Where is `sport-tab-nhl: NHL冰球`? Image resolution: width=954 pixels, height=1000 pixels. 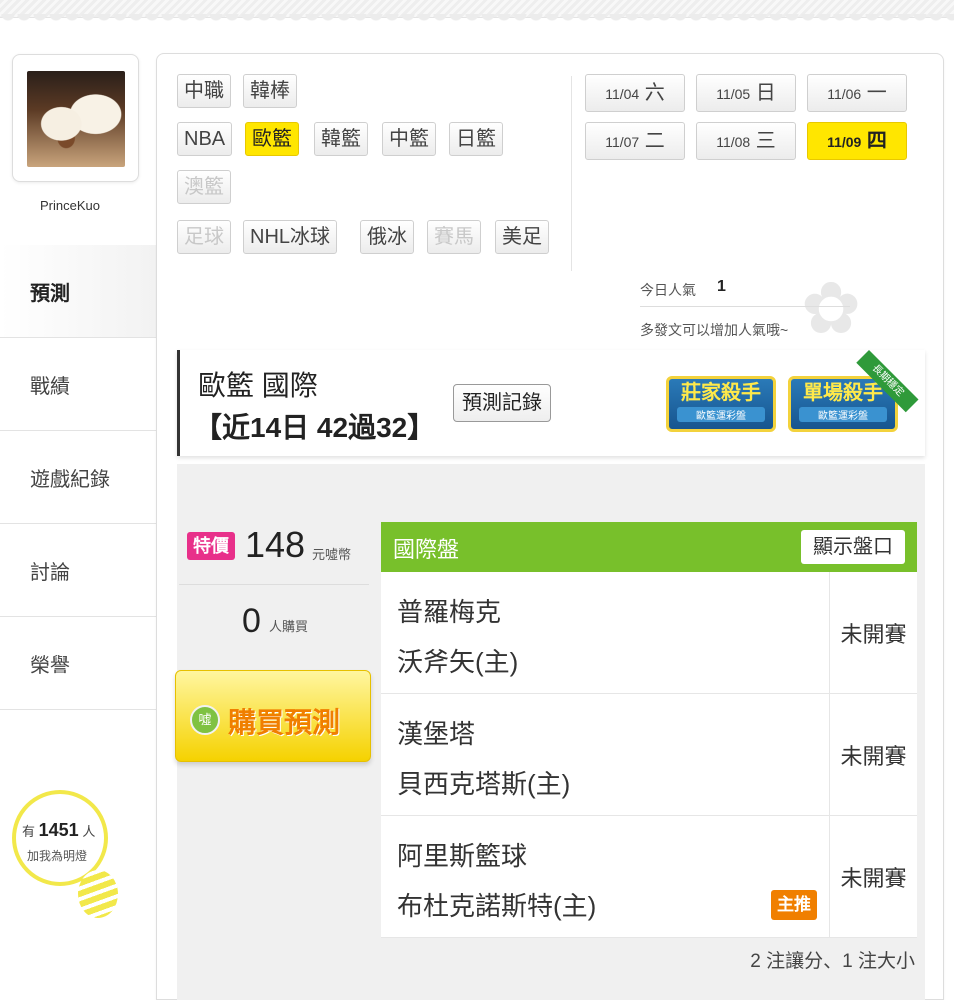 sport-tab-nhl: NHL冰球 is located at coordinates (290, 237).